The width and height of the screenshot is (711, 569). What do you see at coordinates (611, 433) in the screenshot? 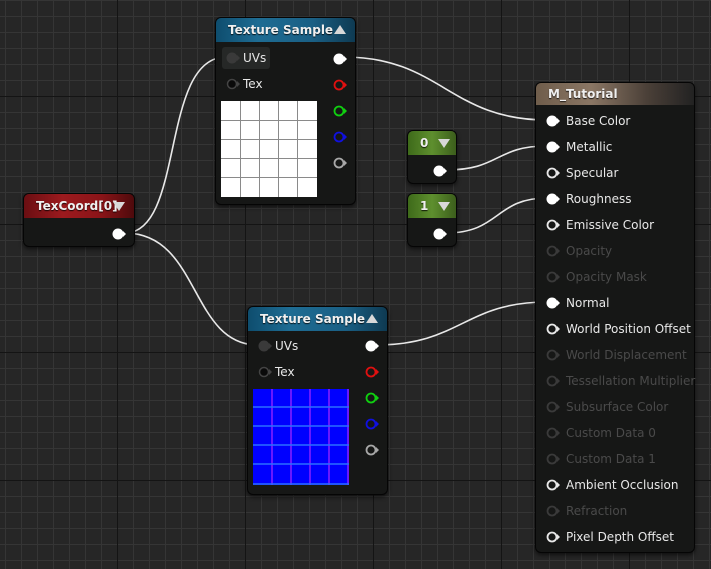
I see `pin-label: Custom Data 0` at bounding box center [611, 433].